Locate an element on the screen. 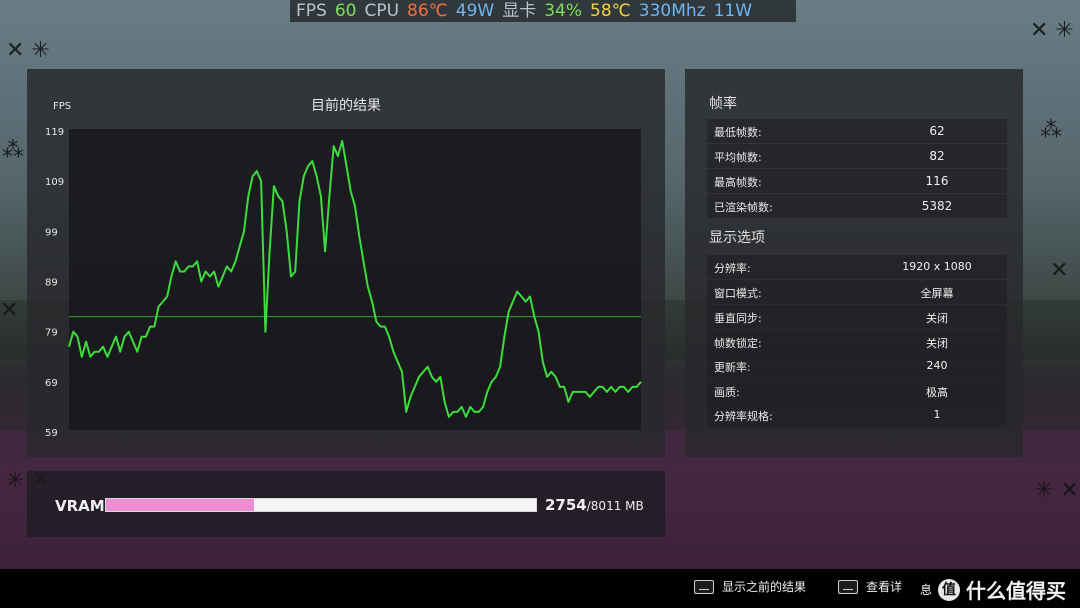 This screenshot has height=608, width=1080. framerate-row: 最低帧数: 62 is located at coordinates (857, 131).